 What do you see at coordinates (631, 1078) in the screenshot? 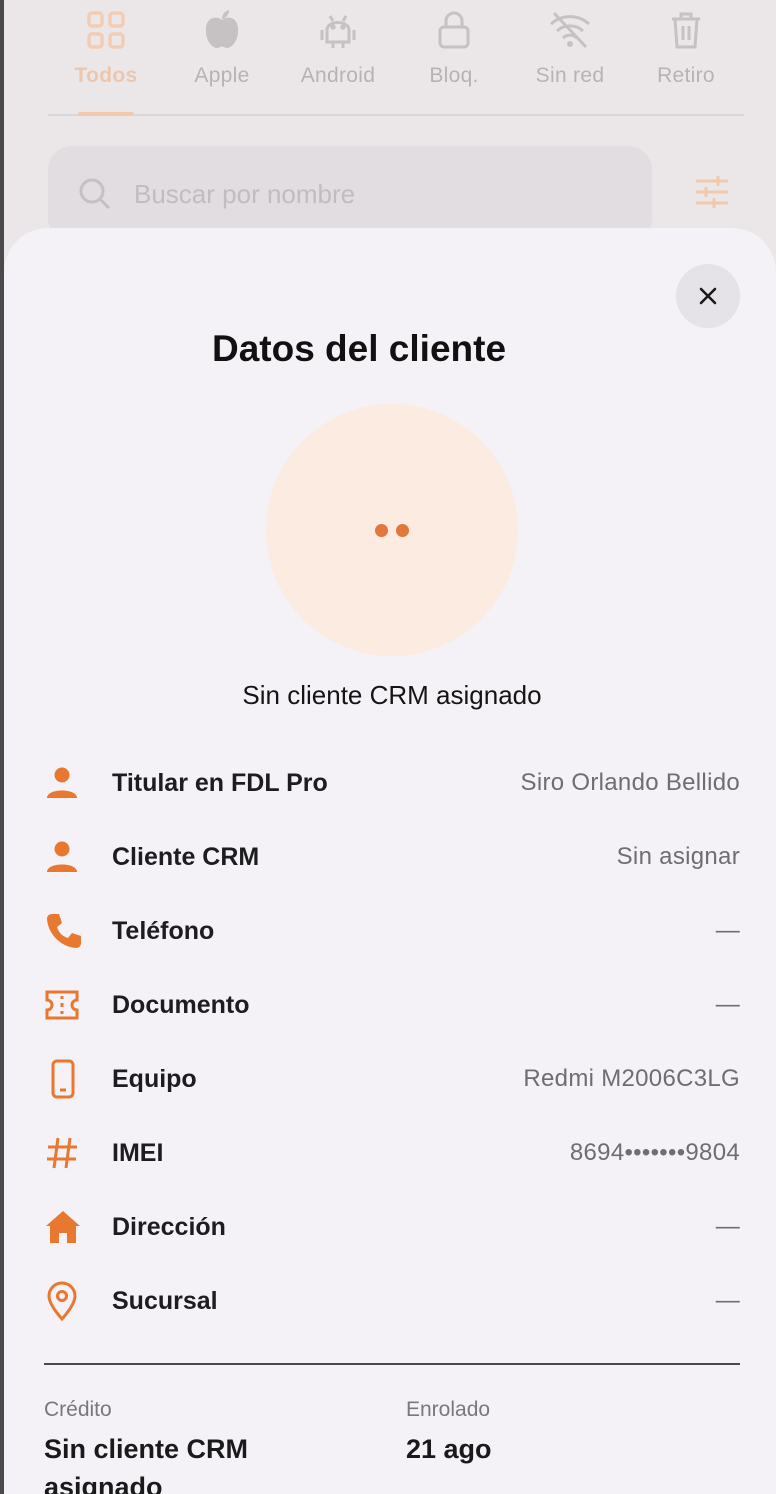
I see `row-value: Redmi M2006C3LG` at bounding box center [631, 1078].